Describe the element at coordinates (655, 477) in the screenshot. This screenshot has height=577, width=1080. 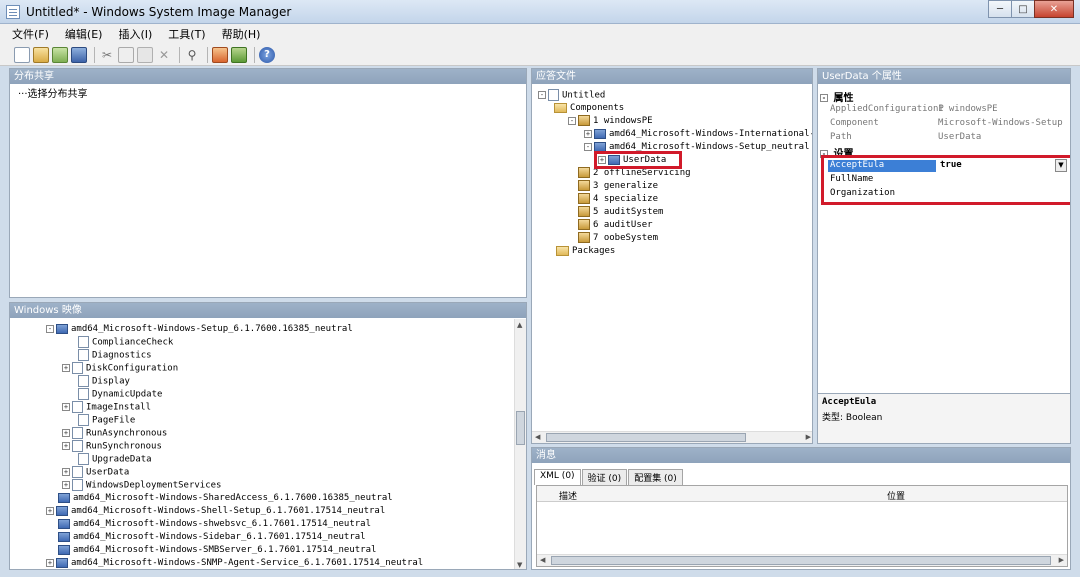
I see `tab-config-set: 配置集 (0)` at that location.